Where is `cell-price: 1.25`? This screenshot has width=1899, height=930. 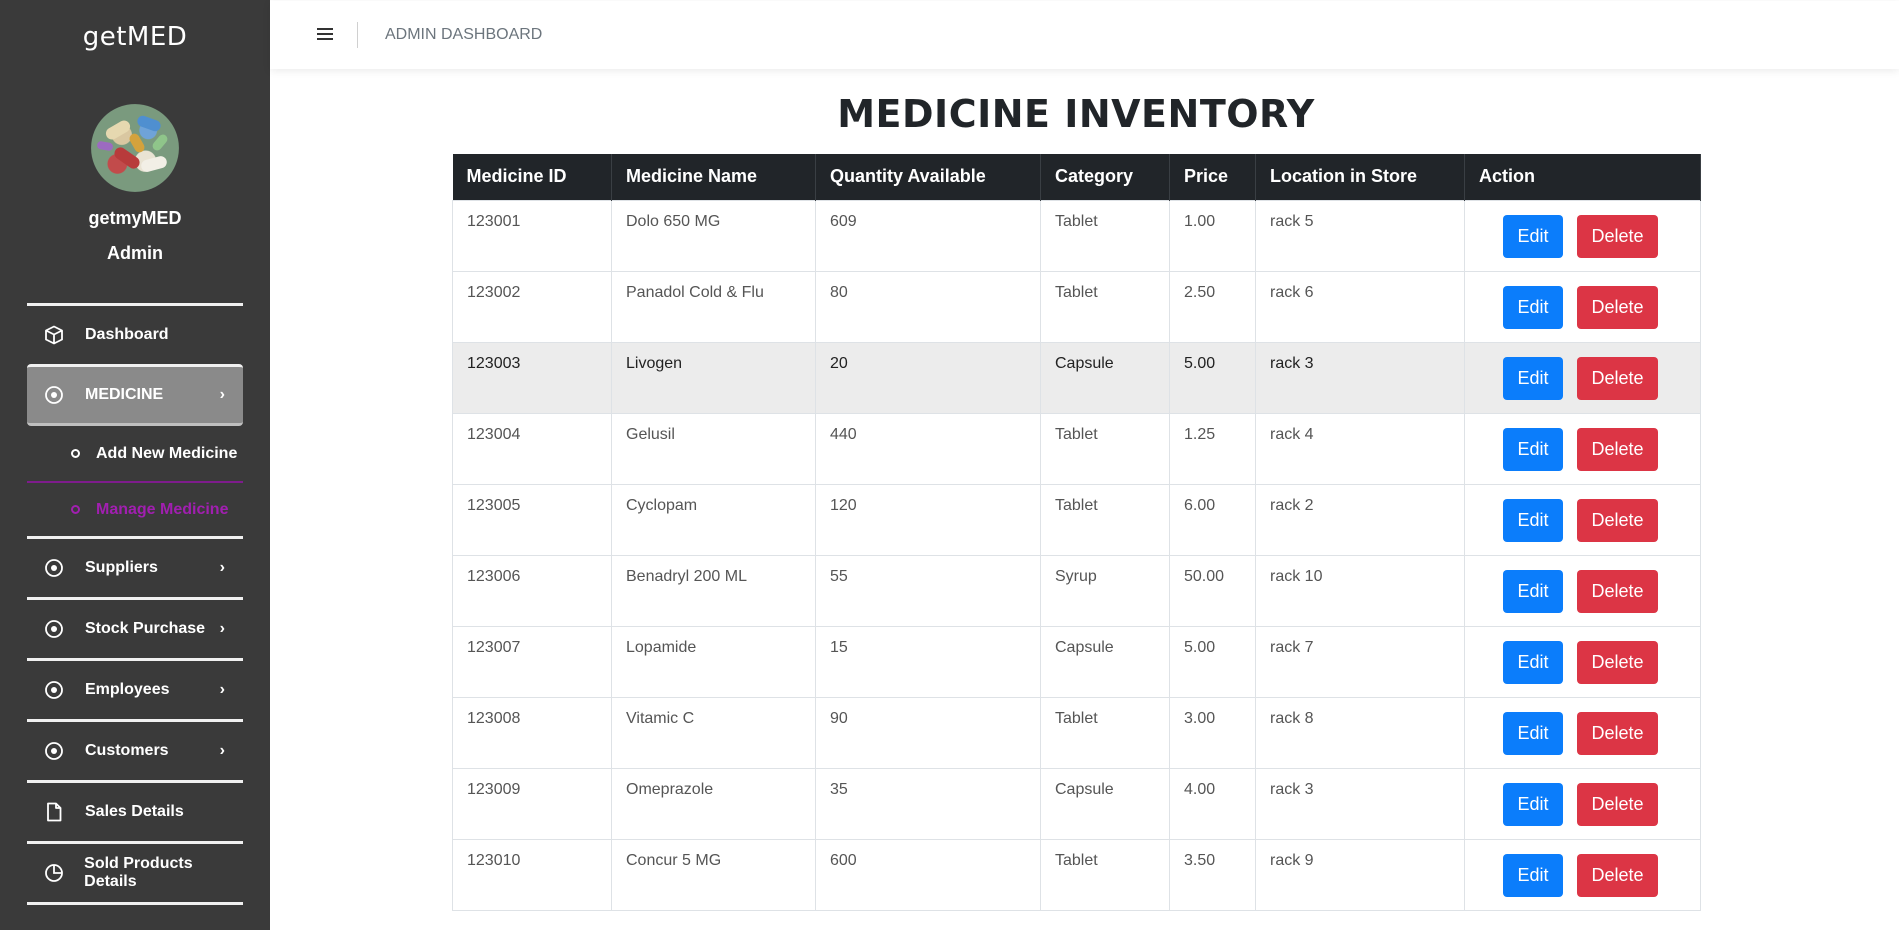
cell-price: 1.25 is located at coordinates (1212, 448).